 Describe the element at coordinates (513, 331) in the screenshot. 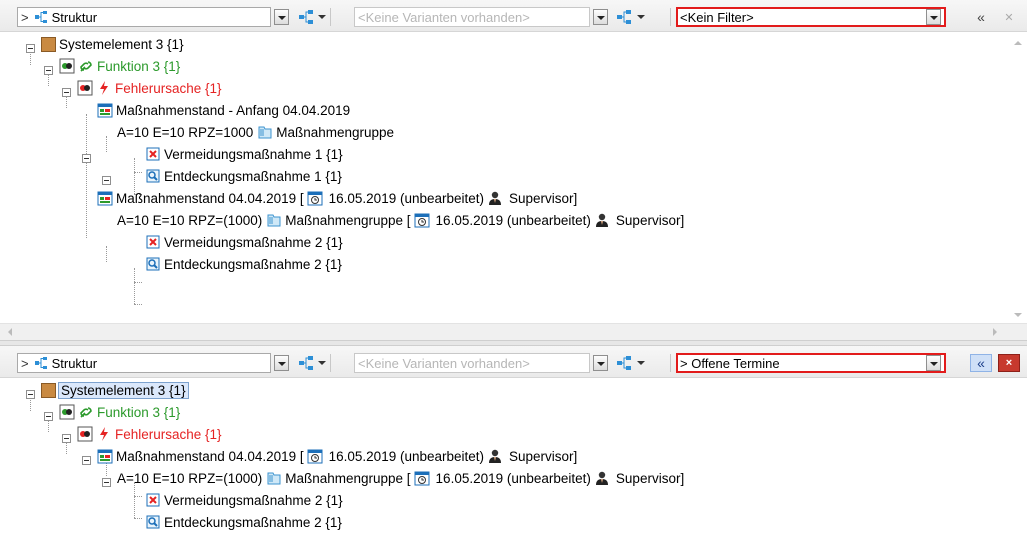

I see `horizontal-scrollbar` at that location.